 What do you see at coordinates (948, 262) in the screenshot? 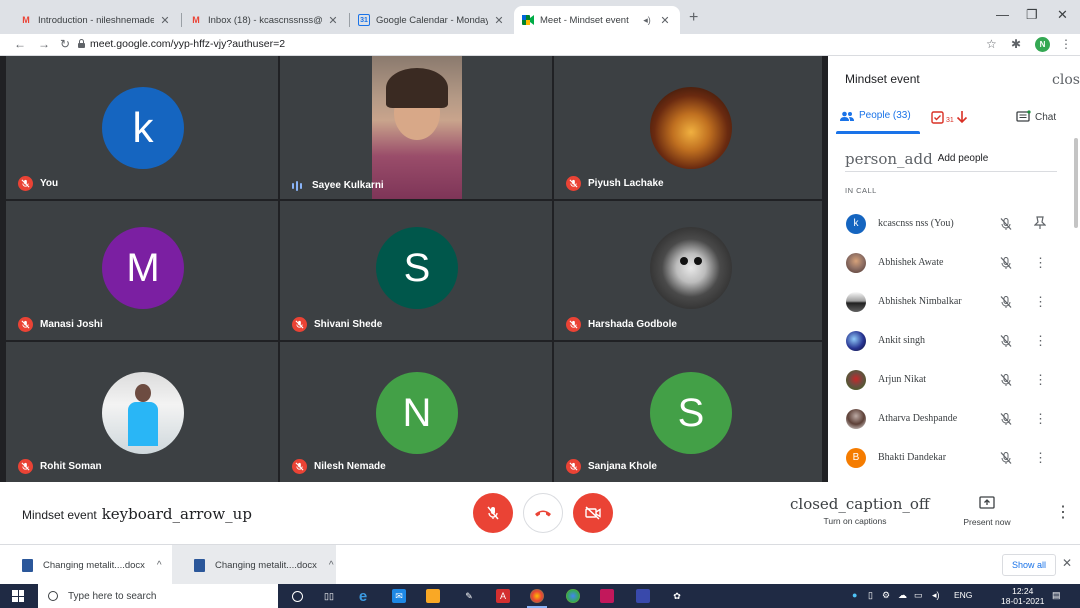
I see `people-list-item: Abhishek Awate ⋮` at bounding box center [948, 262].